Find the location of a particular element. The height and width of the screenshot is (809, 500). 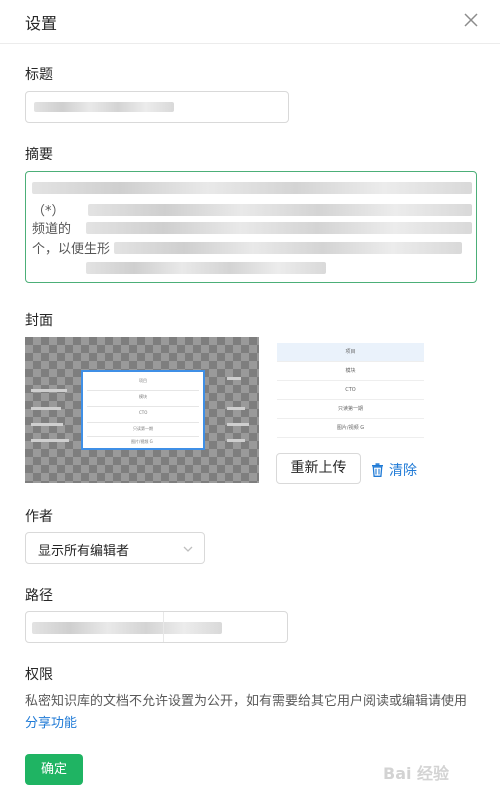

crop-frame-item: 图片/视频 G is located at coordinates (142, 441).